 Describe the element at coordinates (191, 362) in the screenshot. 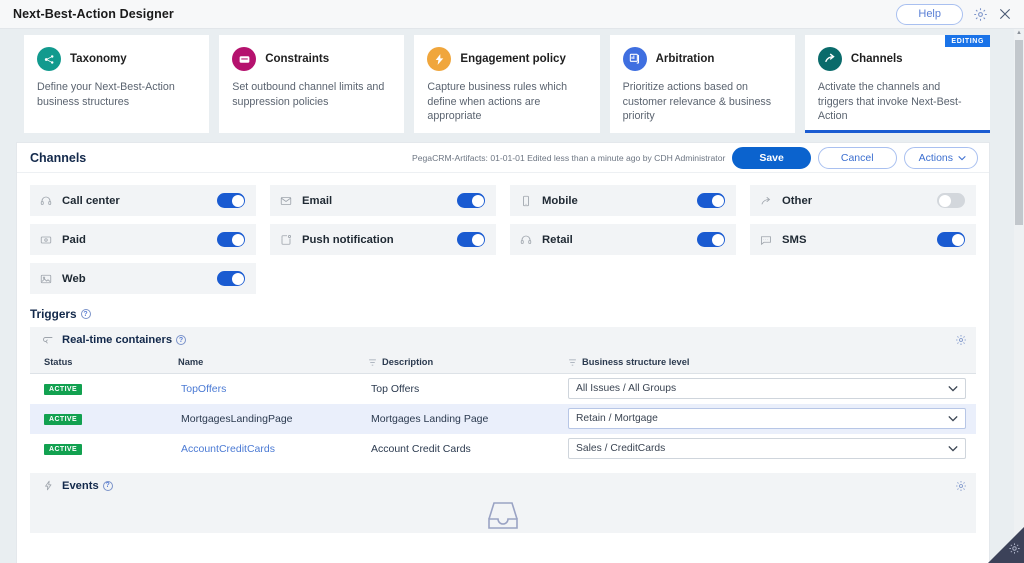

I see `column-label: Name` at that location.